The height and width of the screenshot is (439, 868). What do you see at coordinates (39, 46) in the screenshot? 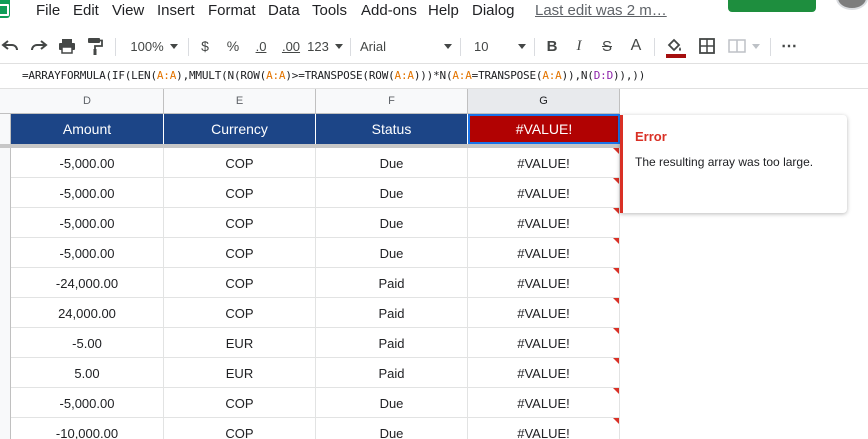
I see `redo-icon` at bounding box center [39, 46].